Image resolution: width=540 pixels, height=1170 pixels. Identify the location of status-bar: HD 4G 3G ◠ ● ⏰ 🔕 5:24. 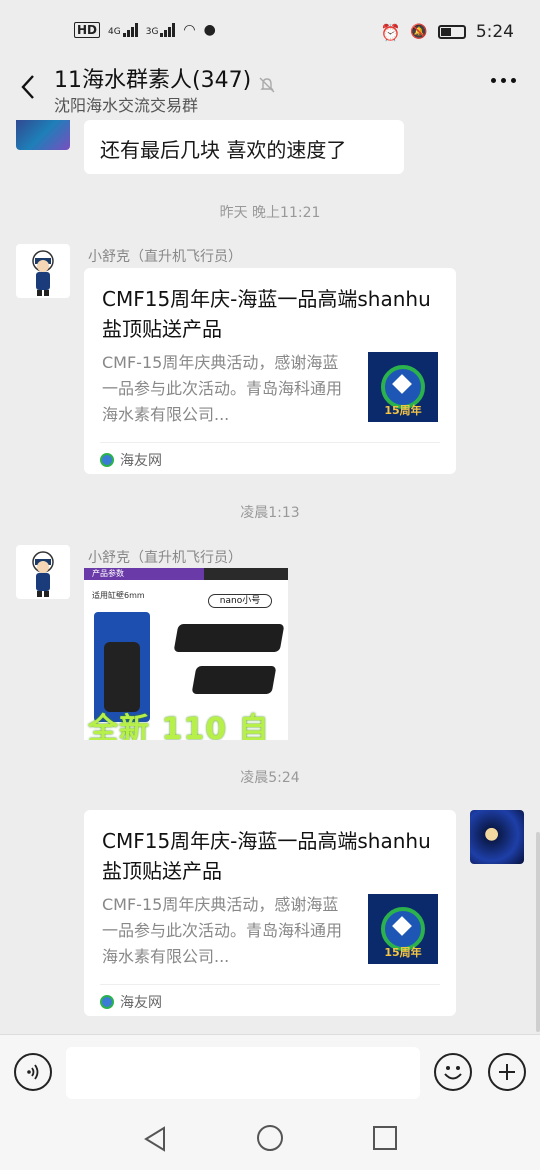
(270, 31).